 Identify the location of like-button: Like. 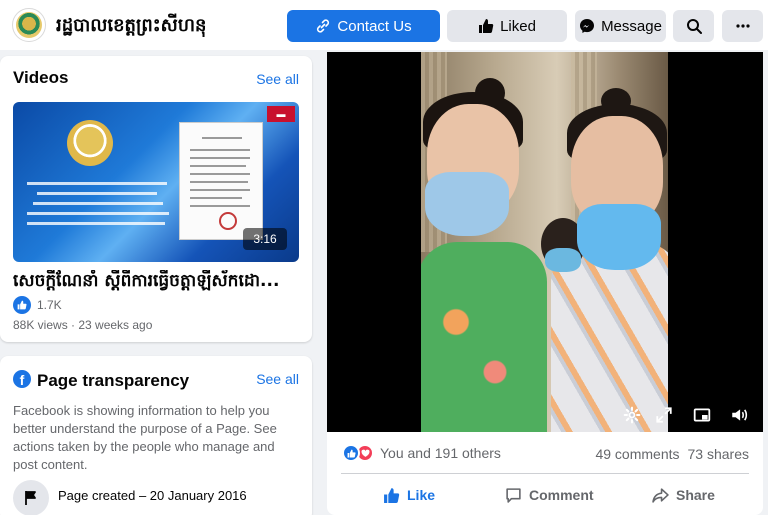
(409, 495).